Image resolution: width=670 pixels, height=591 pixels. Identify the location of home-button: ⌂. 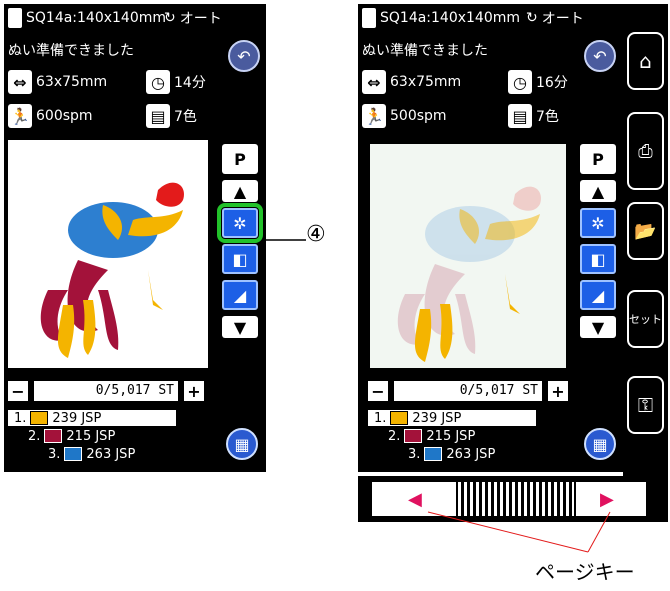
(645, 61).